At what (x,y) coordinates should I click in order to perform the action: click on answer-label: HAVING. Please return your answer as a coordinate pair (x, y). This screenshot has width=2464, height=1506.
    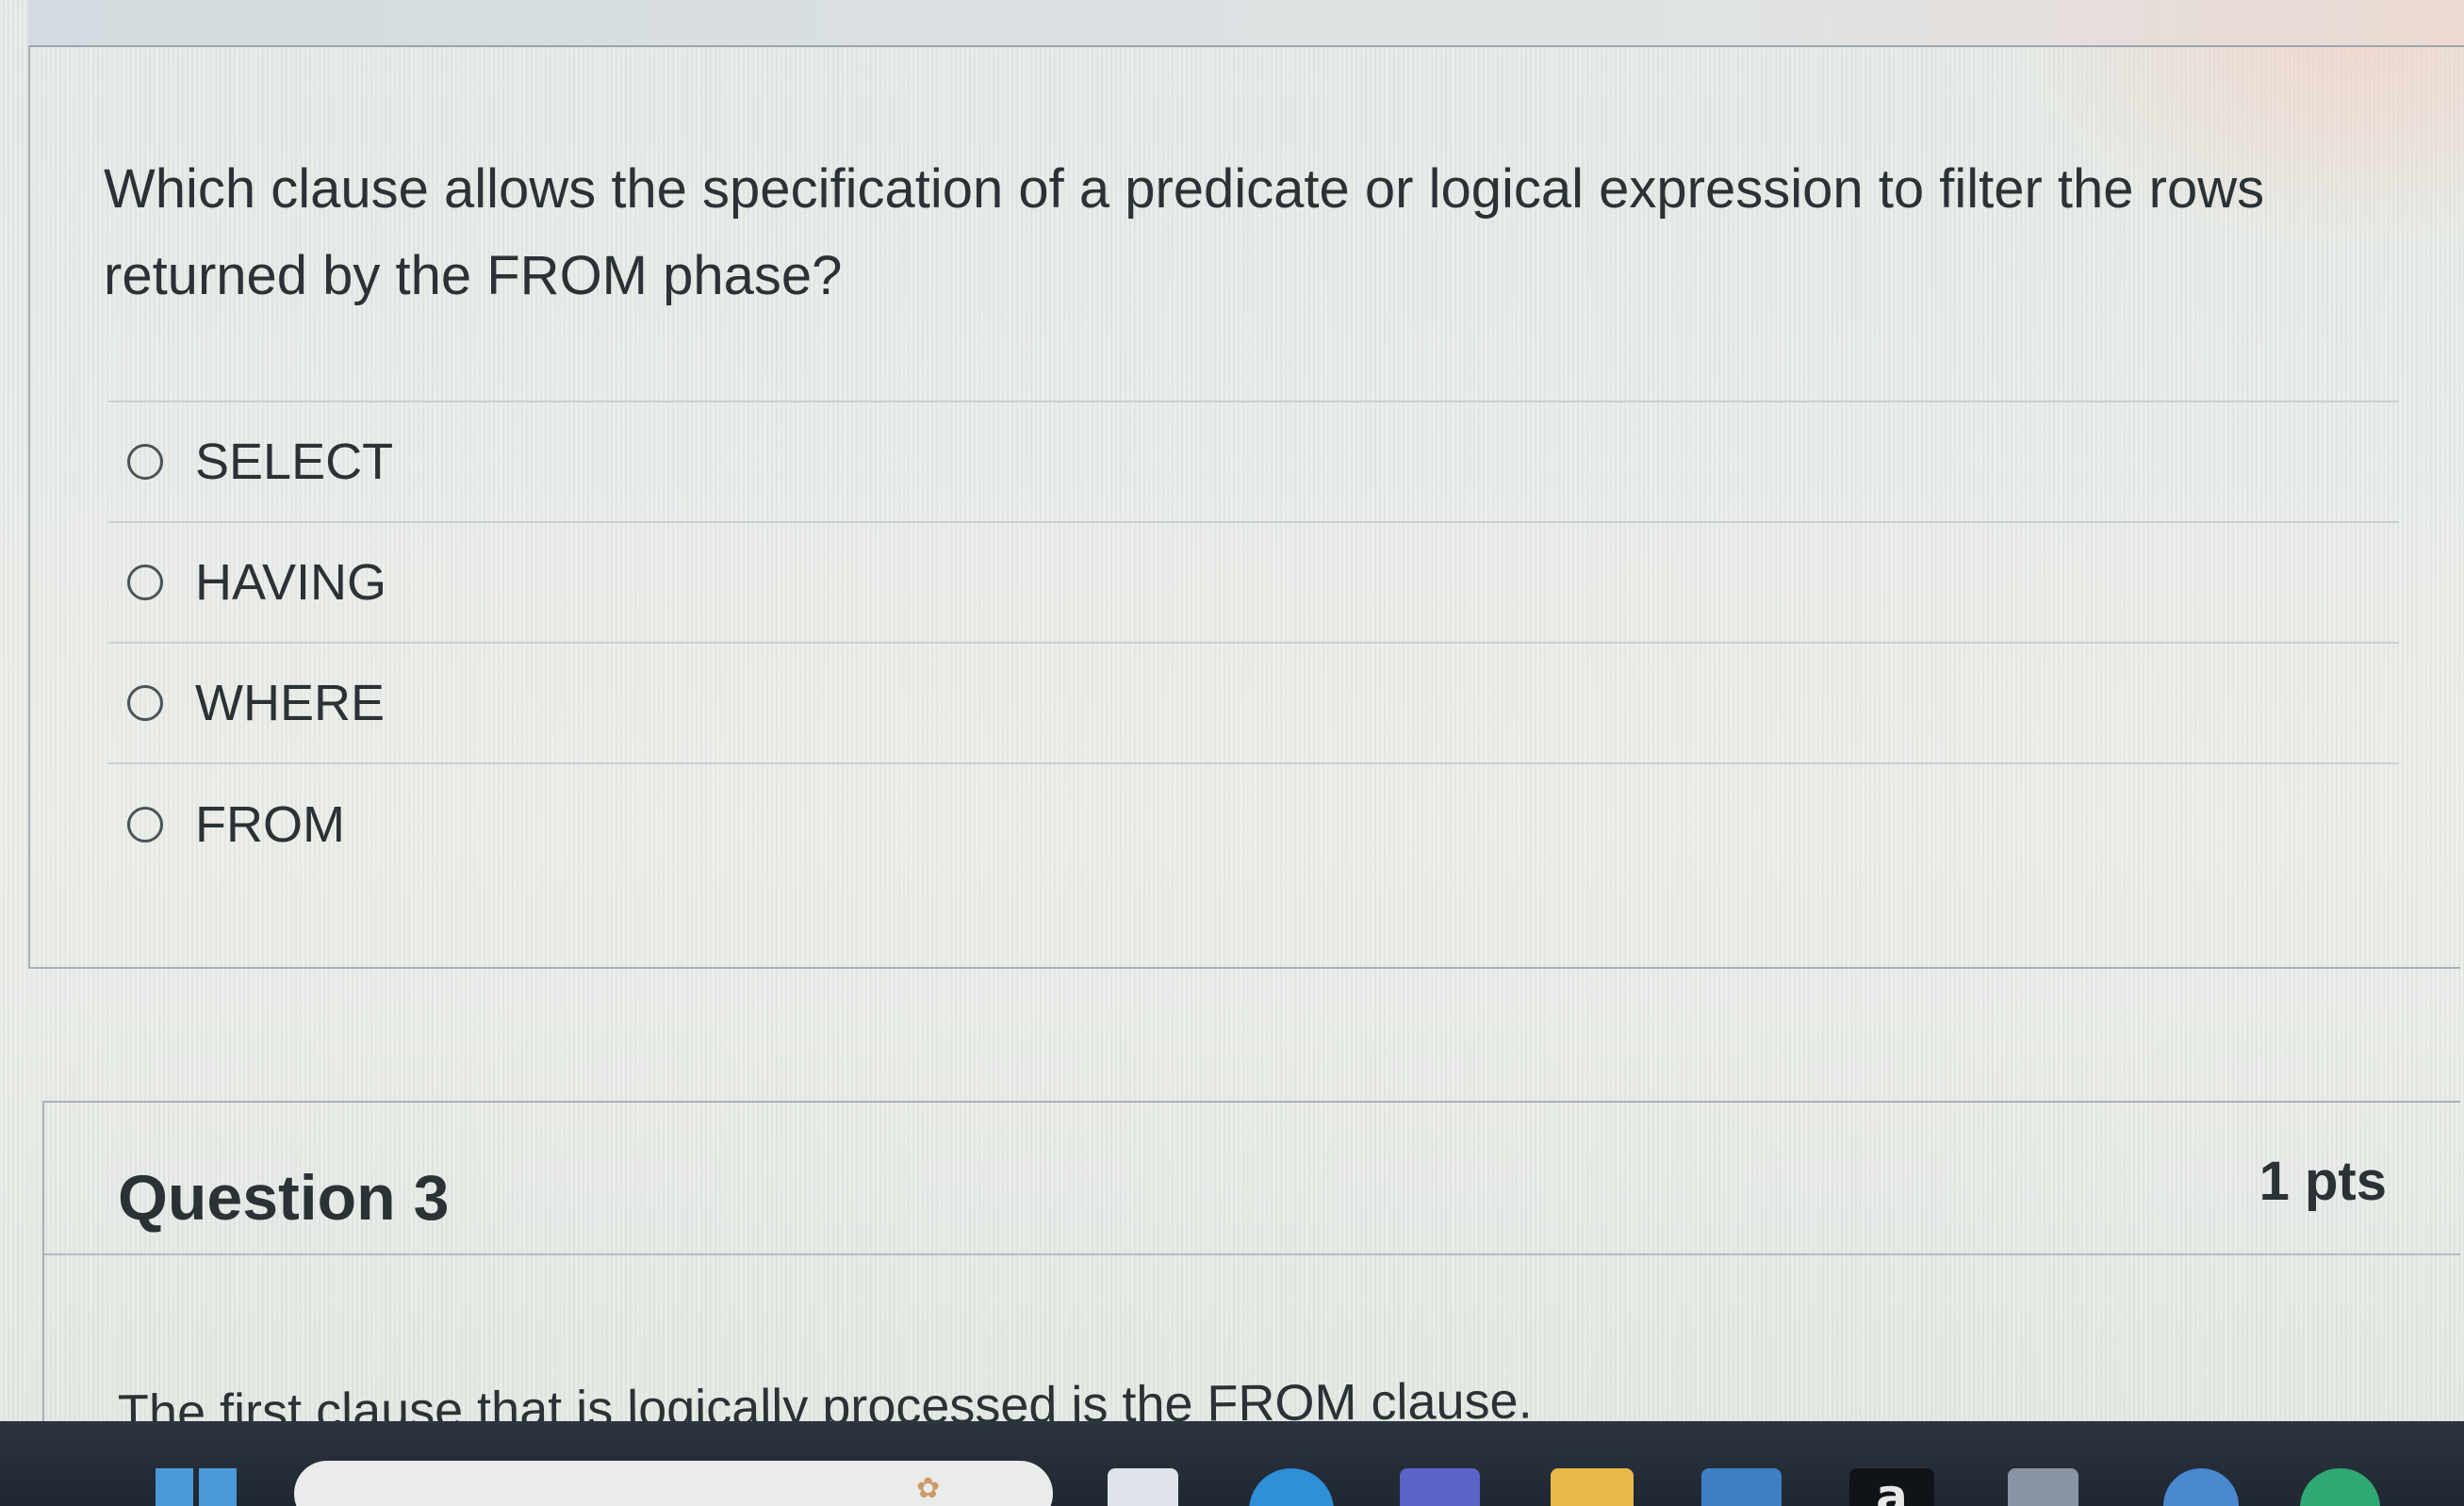
    Looking at the image, I should click on (291, 582).